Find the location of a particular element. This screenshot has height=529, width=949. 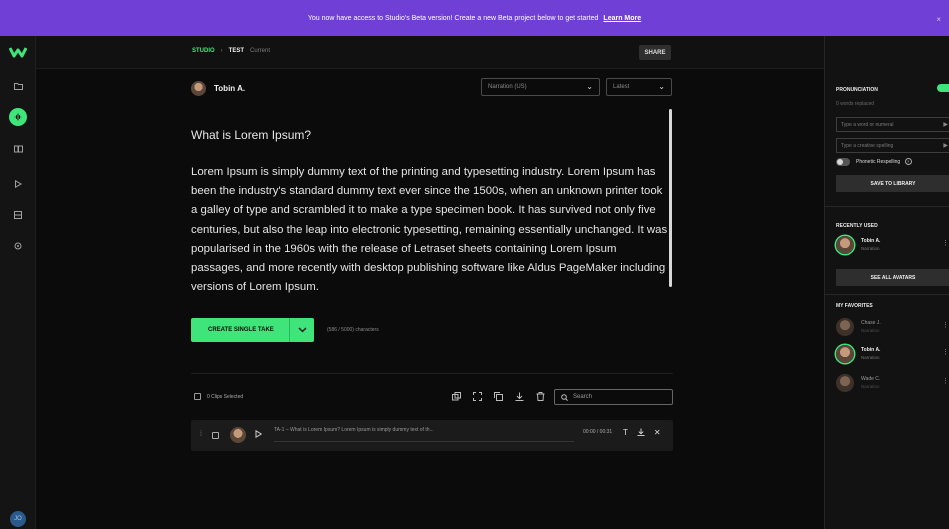

pronunciation-toggle is located at coordinates (943, 88).